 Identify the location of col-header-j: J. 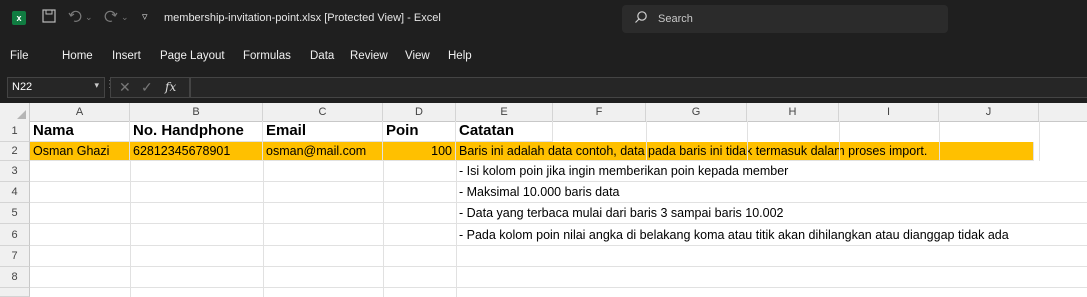
(989, 112).